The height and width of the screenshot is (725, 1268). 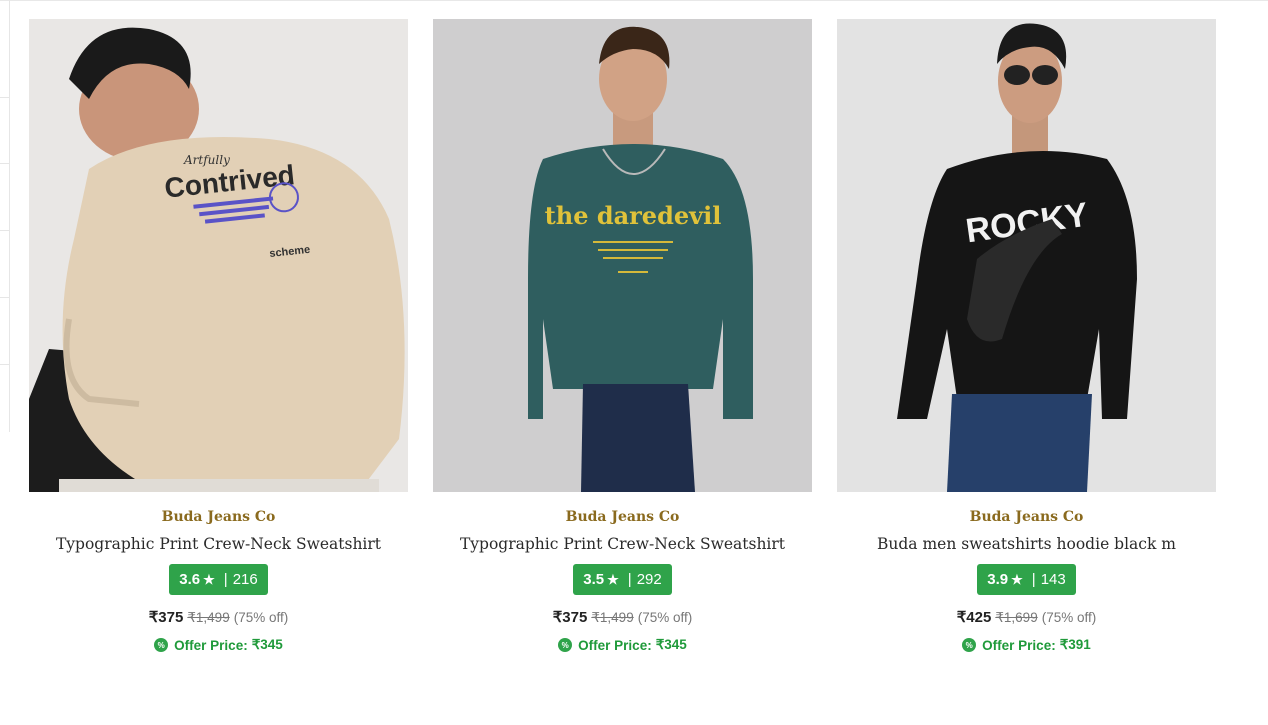 What do you see at coordinates (649, 579) in the screenshot?
I see `review-count: 292` at bounding box center [649, 579].